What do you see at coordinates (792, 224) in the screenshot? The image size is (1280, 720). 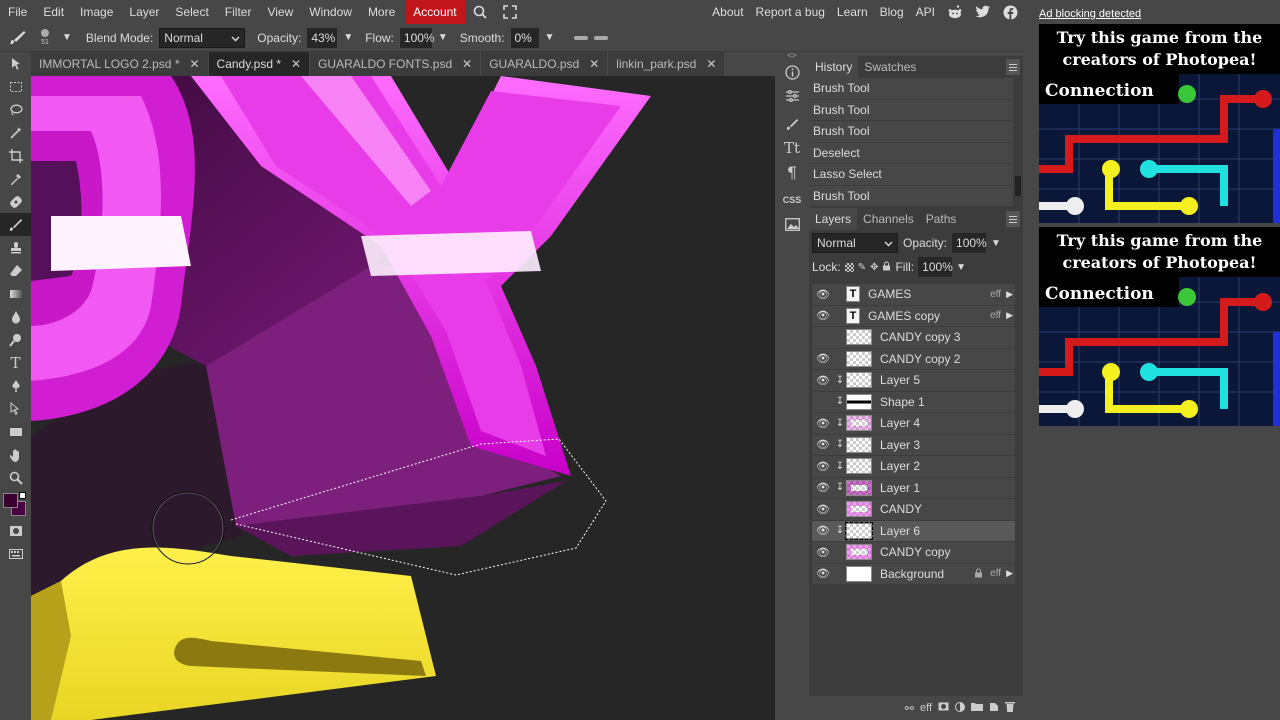 I see `image-panel-icon` at bounding box center [792, 224].